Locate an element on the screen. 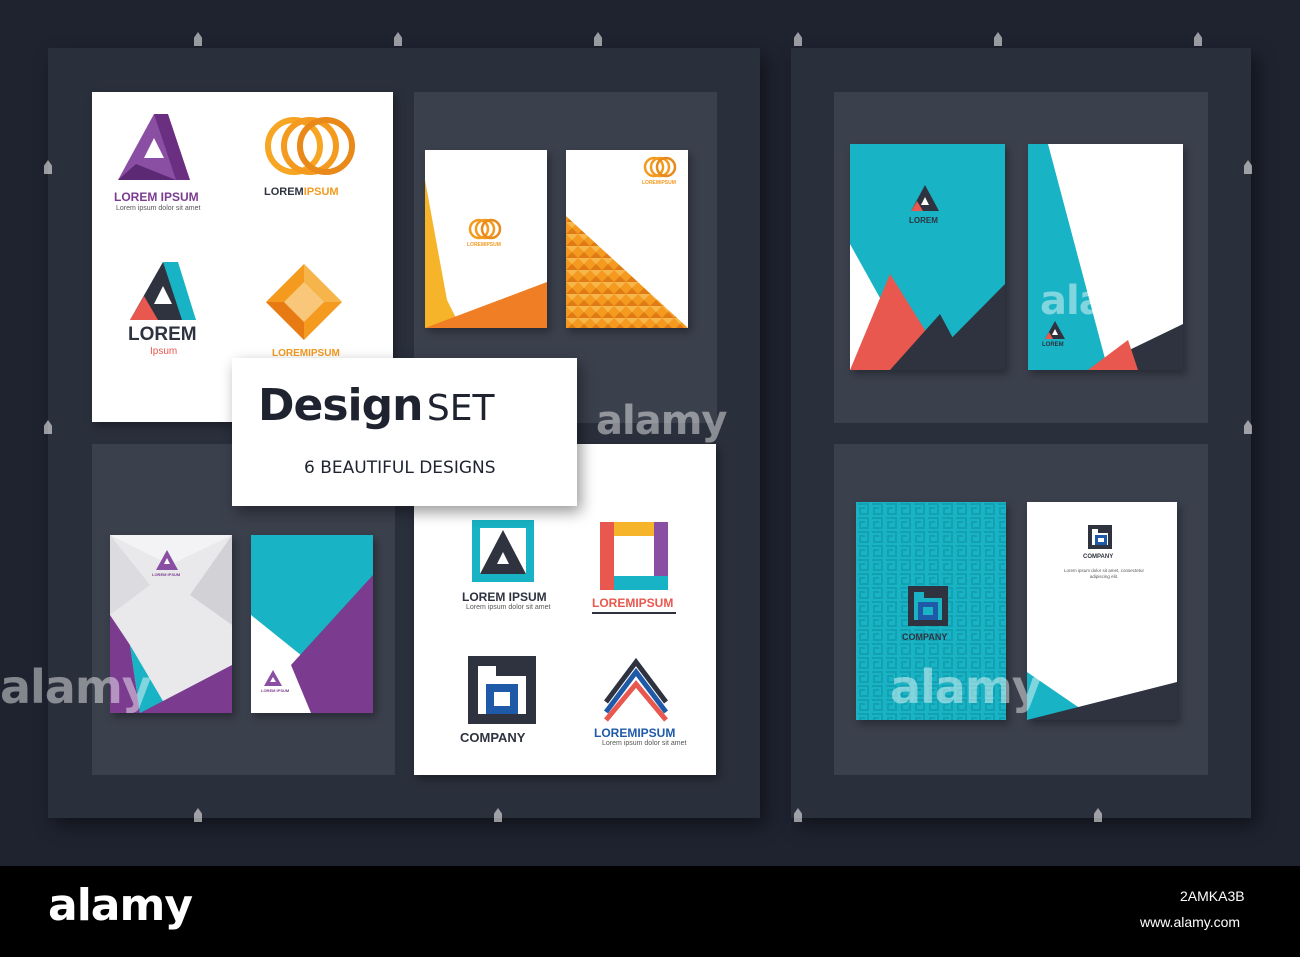  teal-triangle-logo-icon is located at coordinates (163, 291).